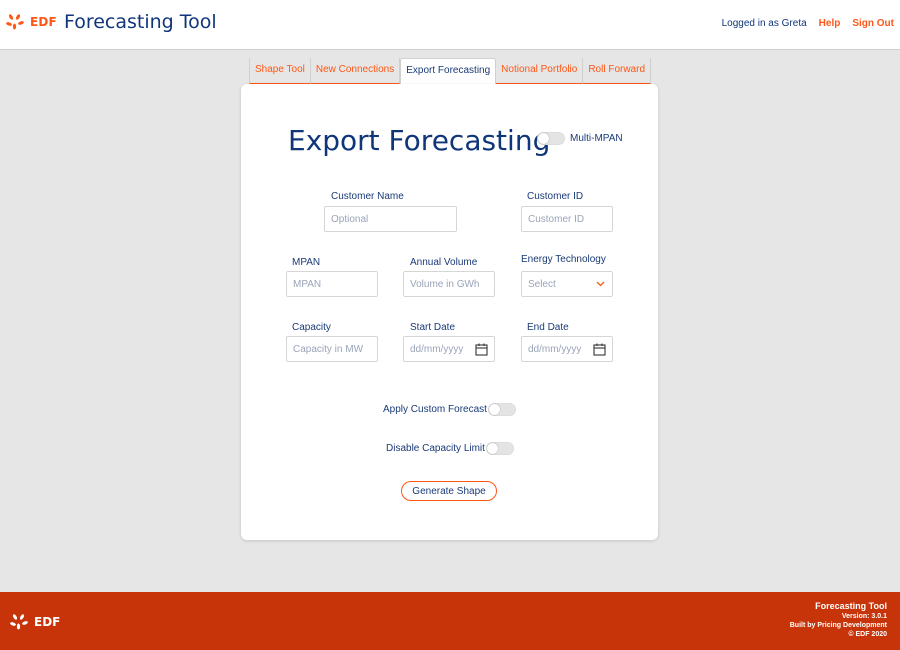 The width and height of the screenshot is (900, 650). What do you see at coordinates (617, 71) in the screenshot?
I see `tab-roll-forward: Roll Forward` at bounding box center [617, 71].